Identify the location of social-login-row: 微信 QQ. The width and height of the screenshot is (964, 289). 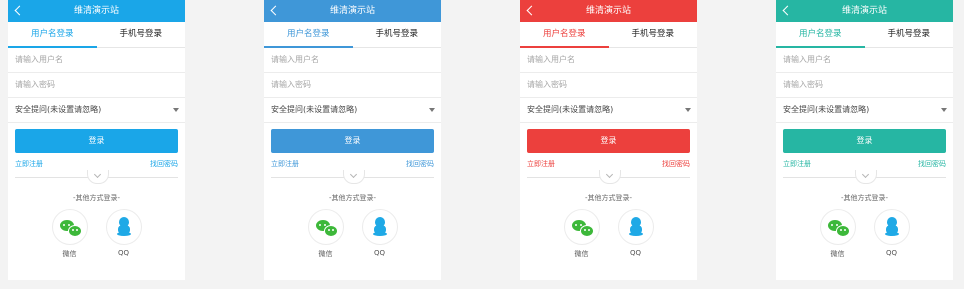
(864, 234).